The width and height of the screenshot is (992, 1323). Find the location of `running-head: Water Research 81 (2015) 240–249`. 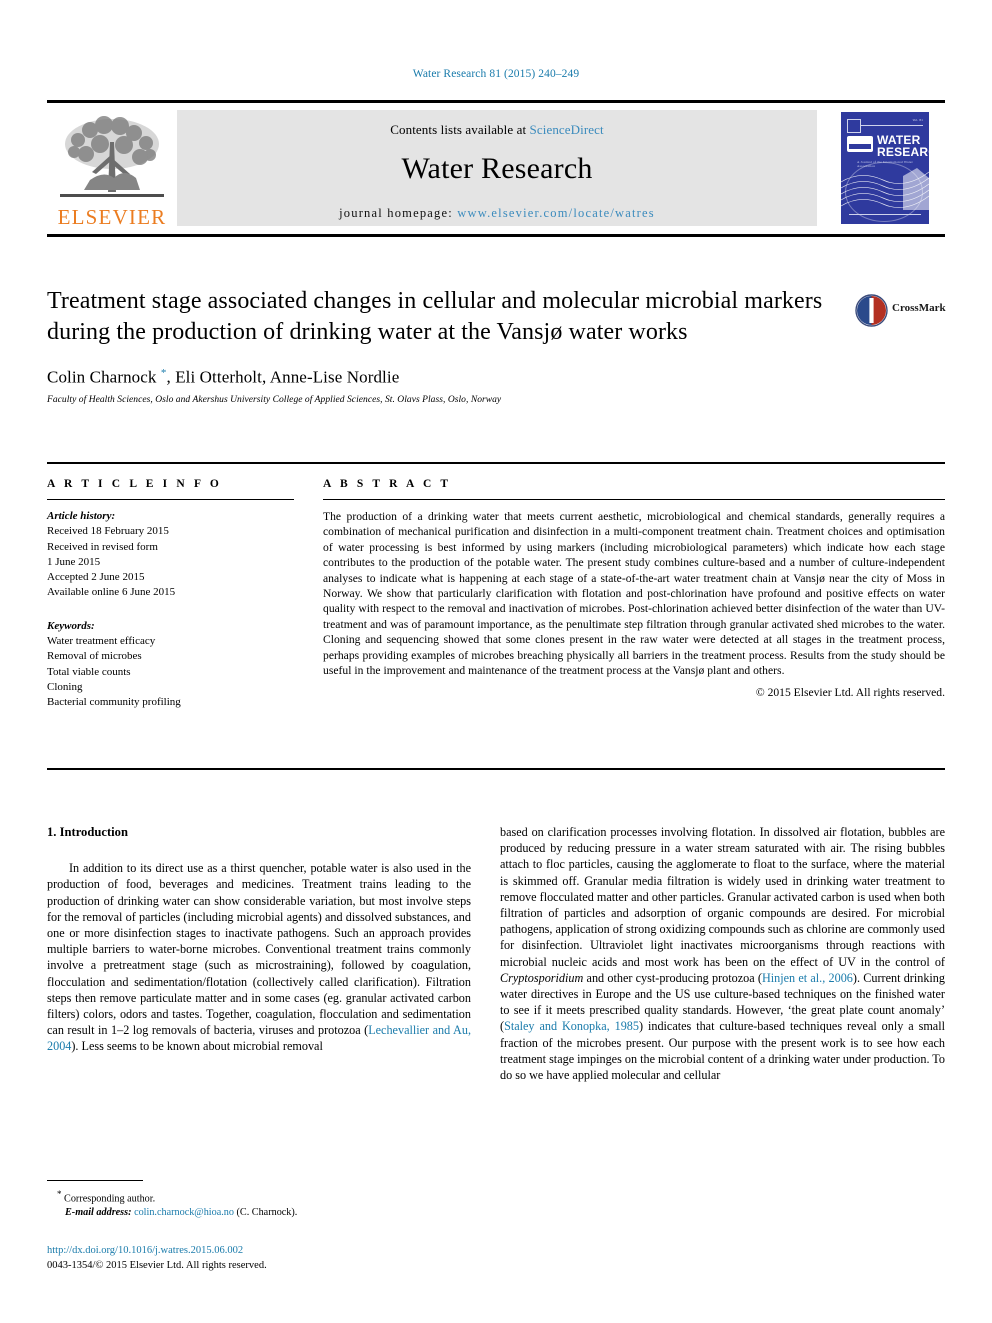

running-head: Water Research 81 (2015) 240–249 is located at coordinates (496, 74).